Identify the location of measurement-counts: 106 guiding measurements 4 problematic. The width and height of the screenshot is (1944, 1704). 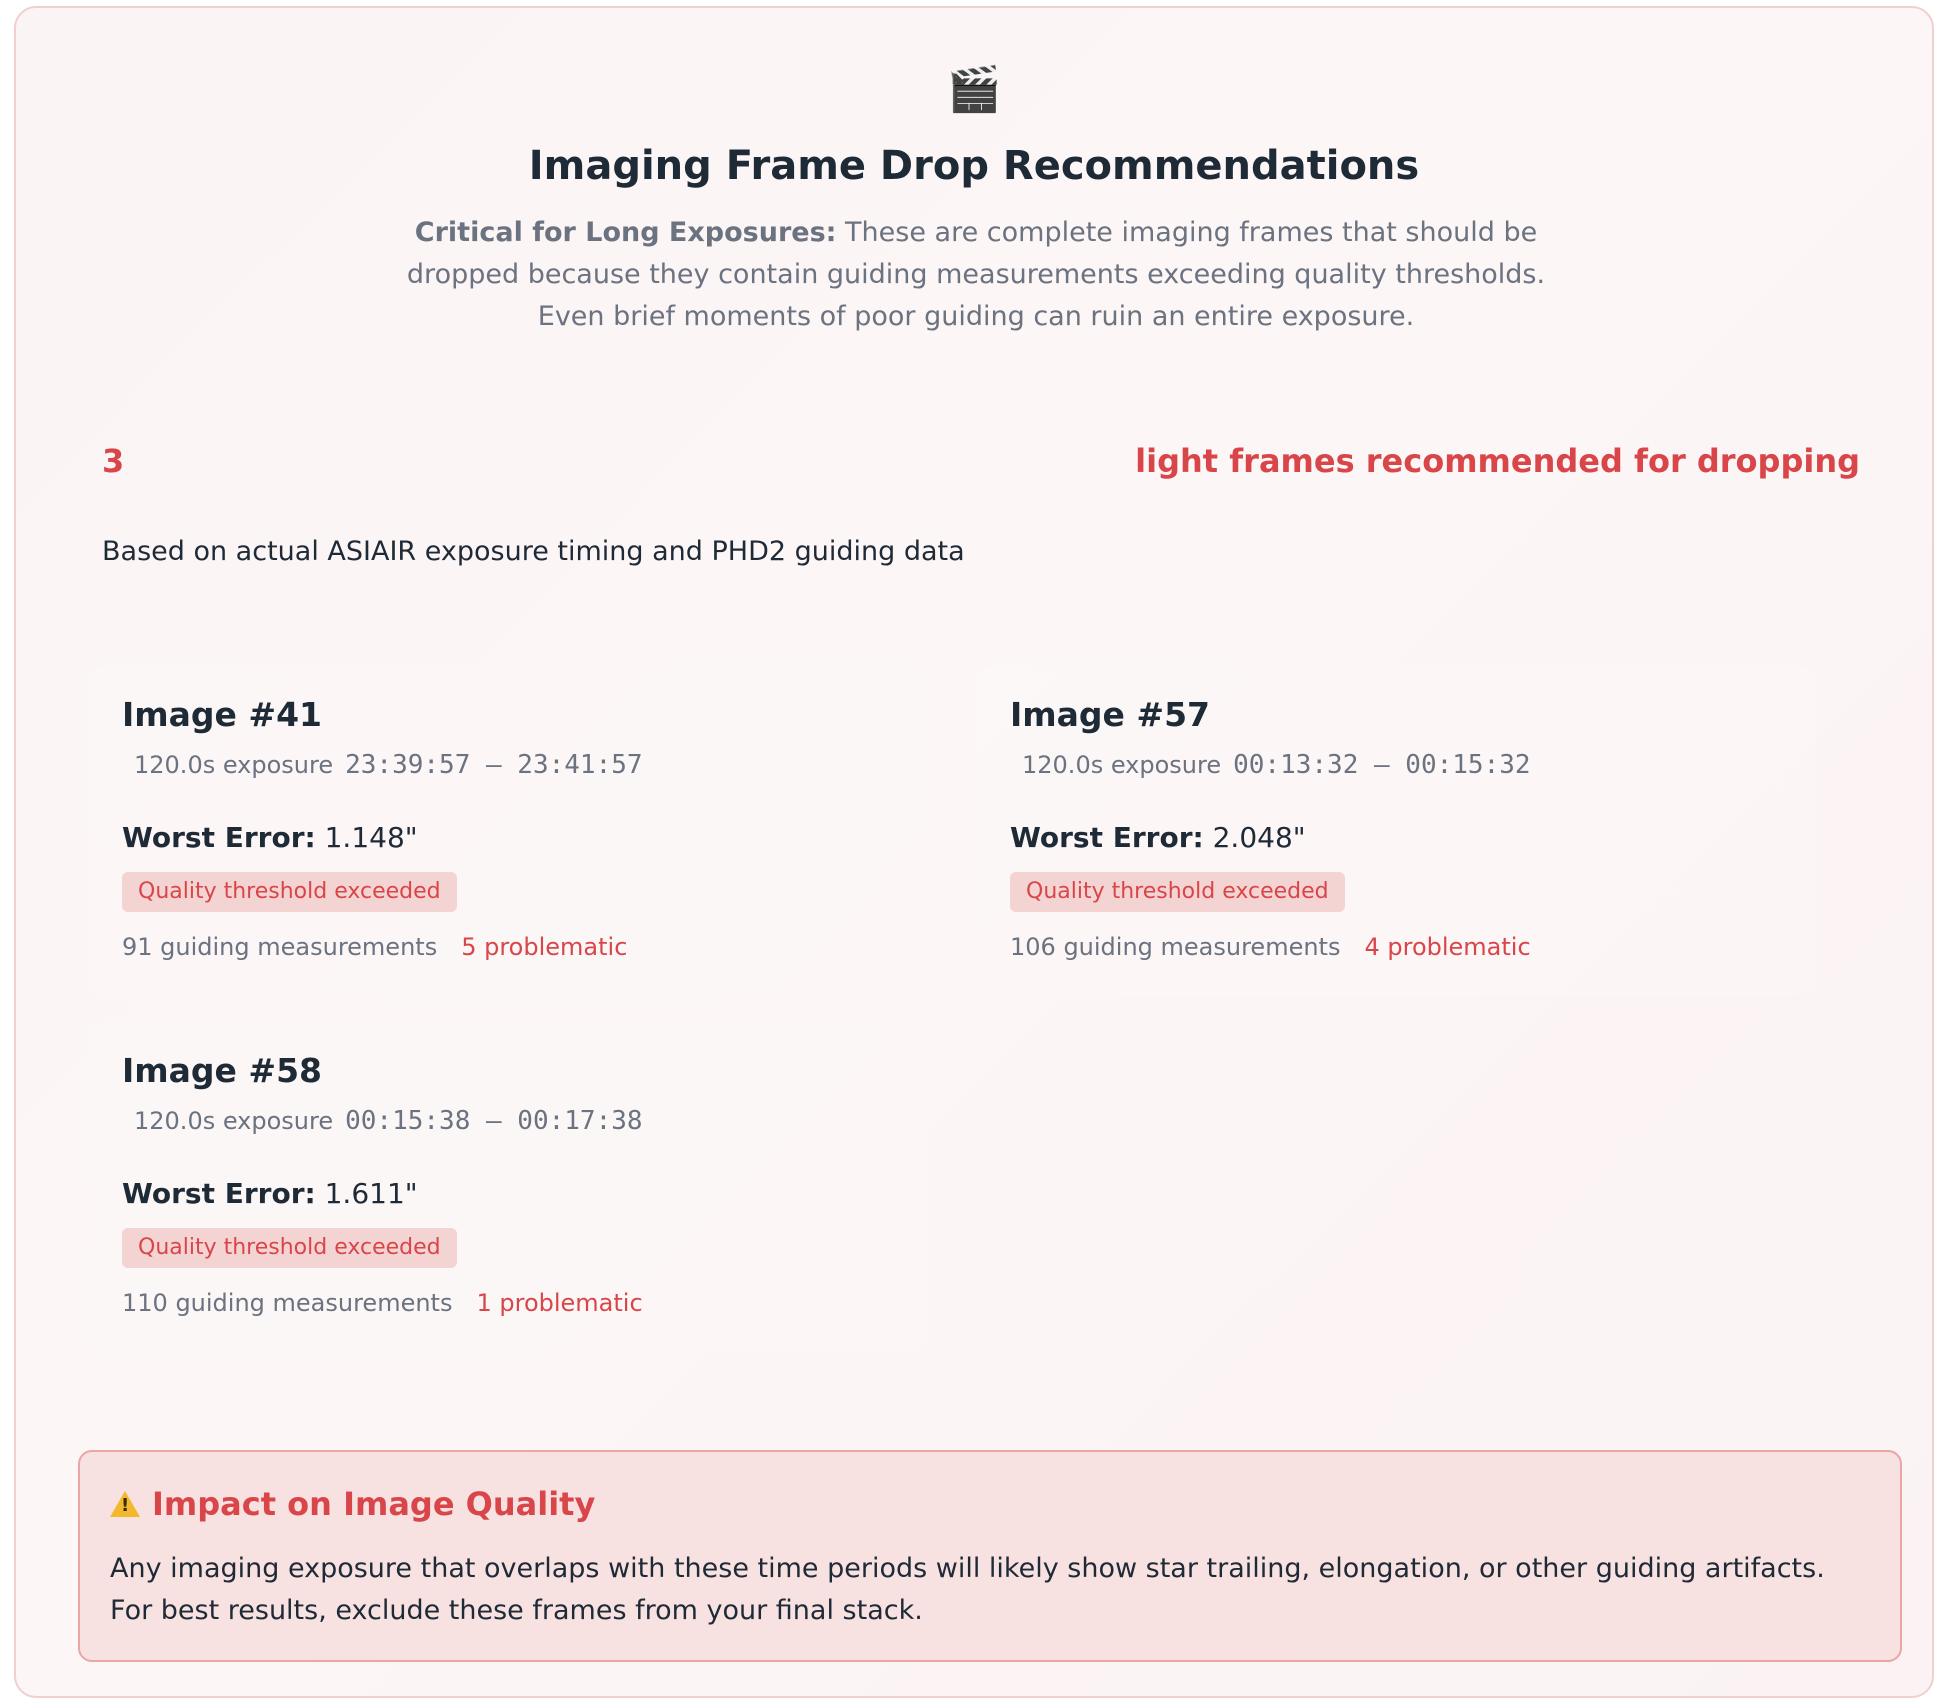
(1270, 947).